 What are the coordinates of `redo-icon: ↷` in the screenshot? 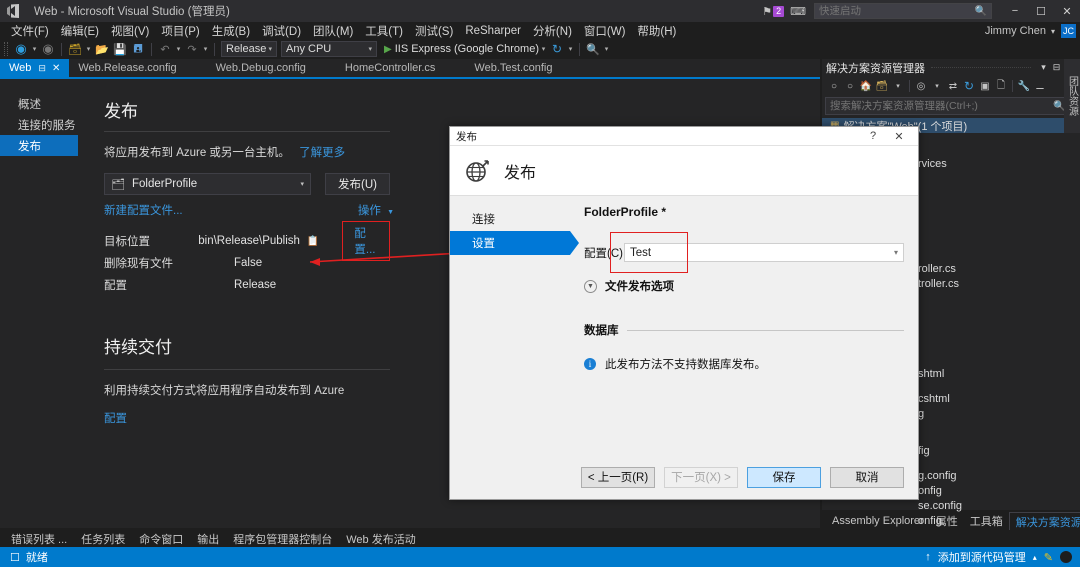 It's located at (192, 49).